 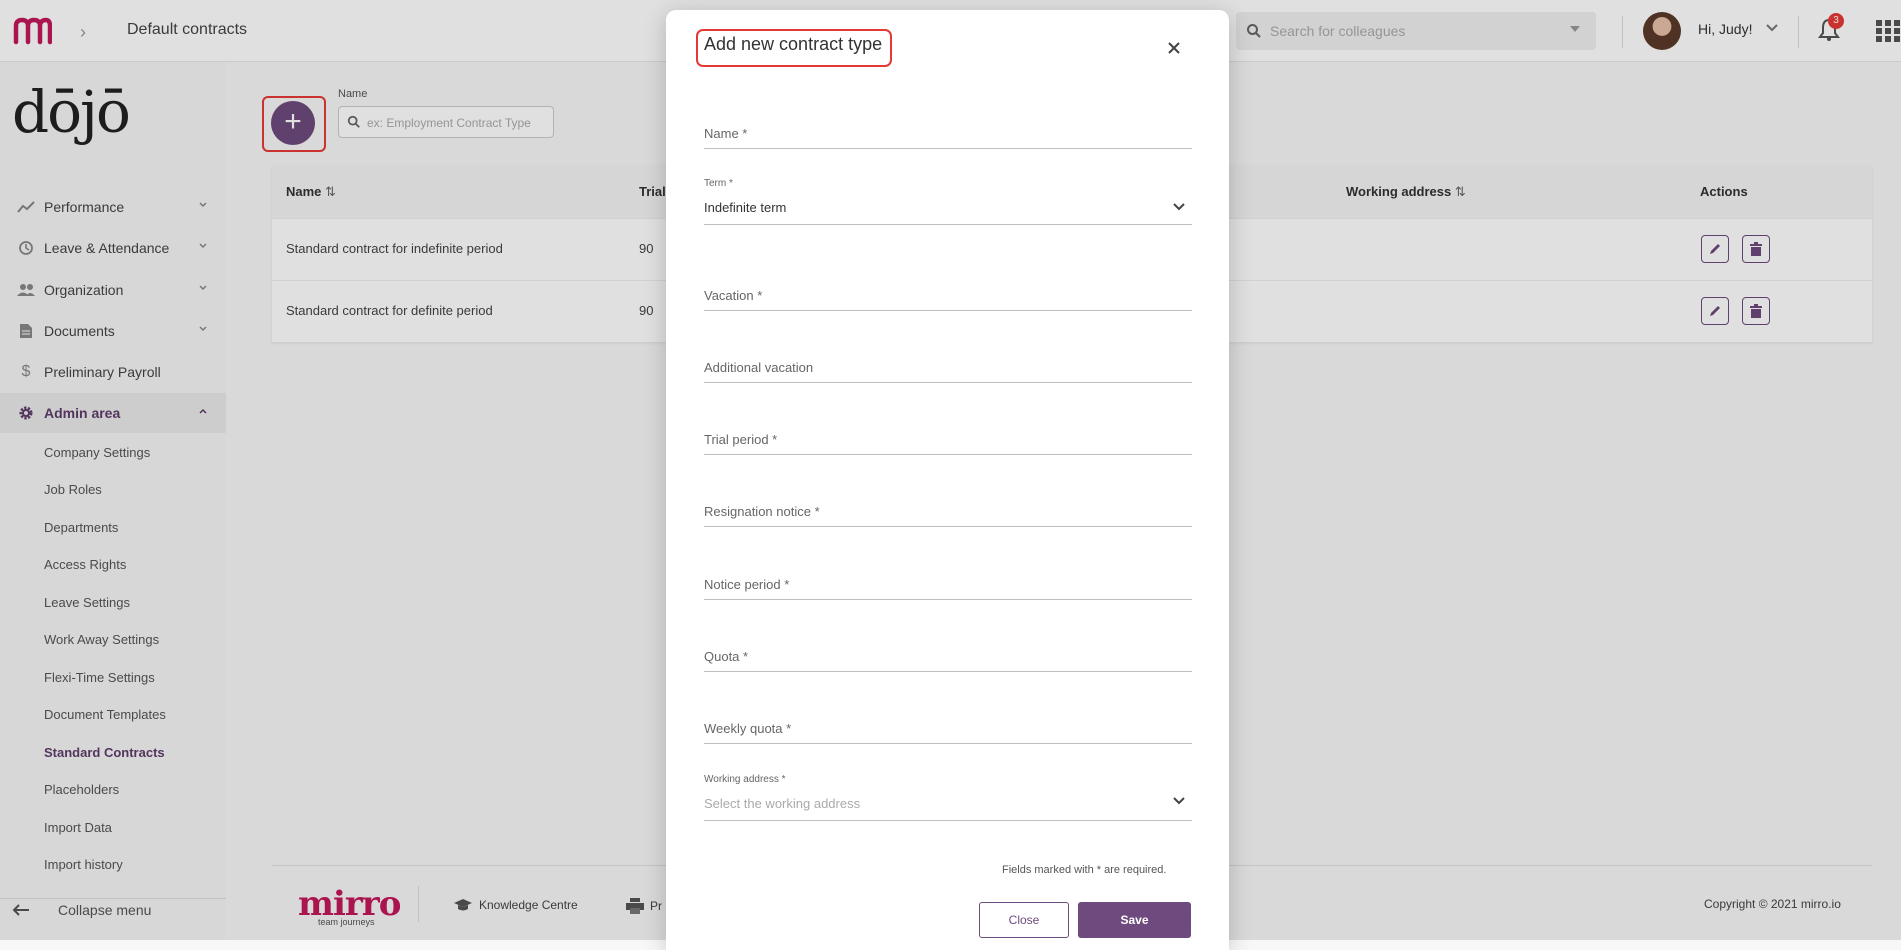 What do you see at coordinates (948, 203) in the screenshot?
I see `term-select: Term * Indefinite term` at bounding box center [948, 203].